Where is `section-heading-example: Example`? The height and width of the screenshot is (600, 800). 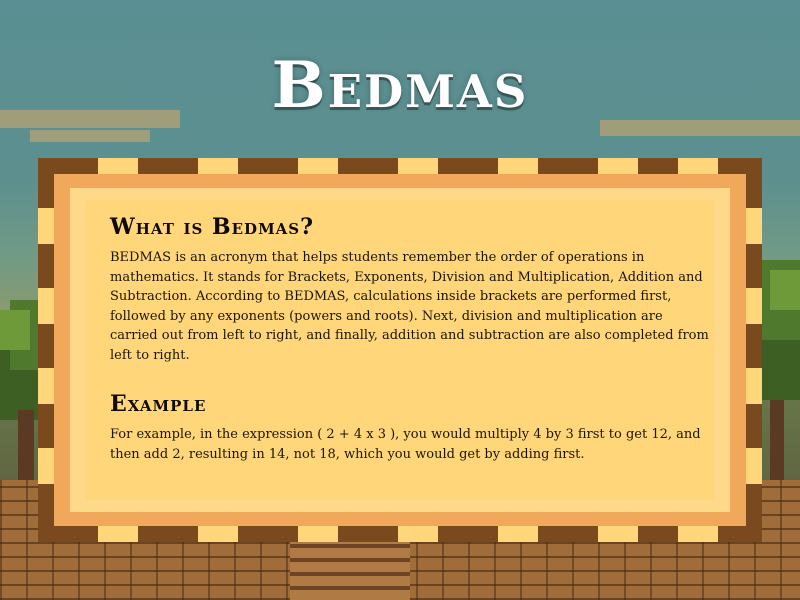
section-heading-example: Example is located at coordinates (158, 404).